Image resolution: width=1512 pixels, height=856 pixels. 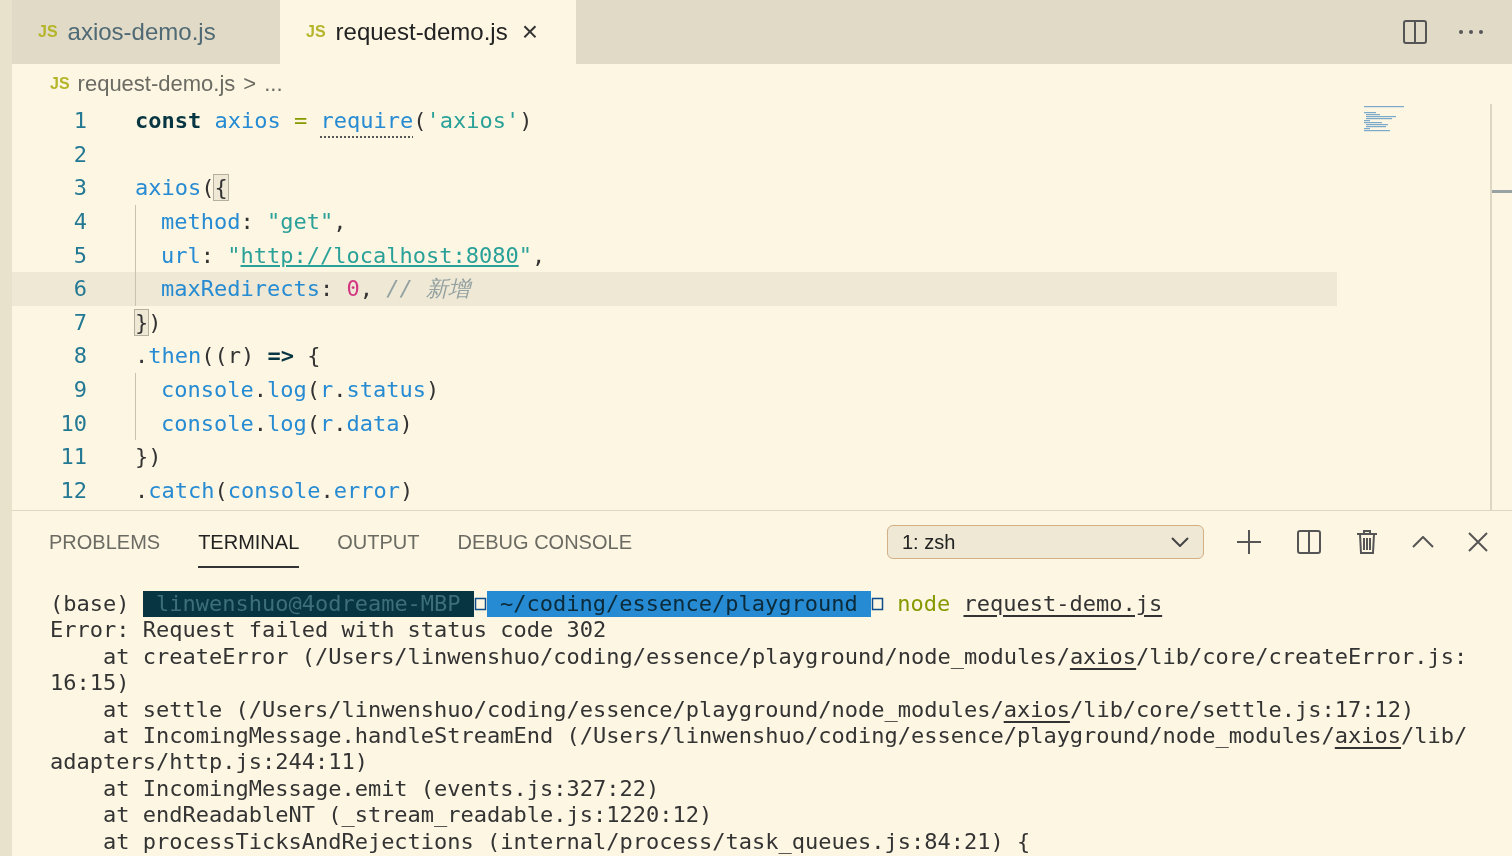 I want to click on terminal-line: 16:15), so click(x=90, y=683).